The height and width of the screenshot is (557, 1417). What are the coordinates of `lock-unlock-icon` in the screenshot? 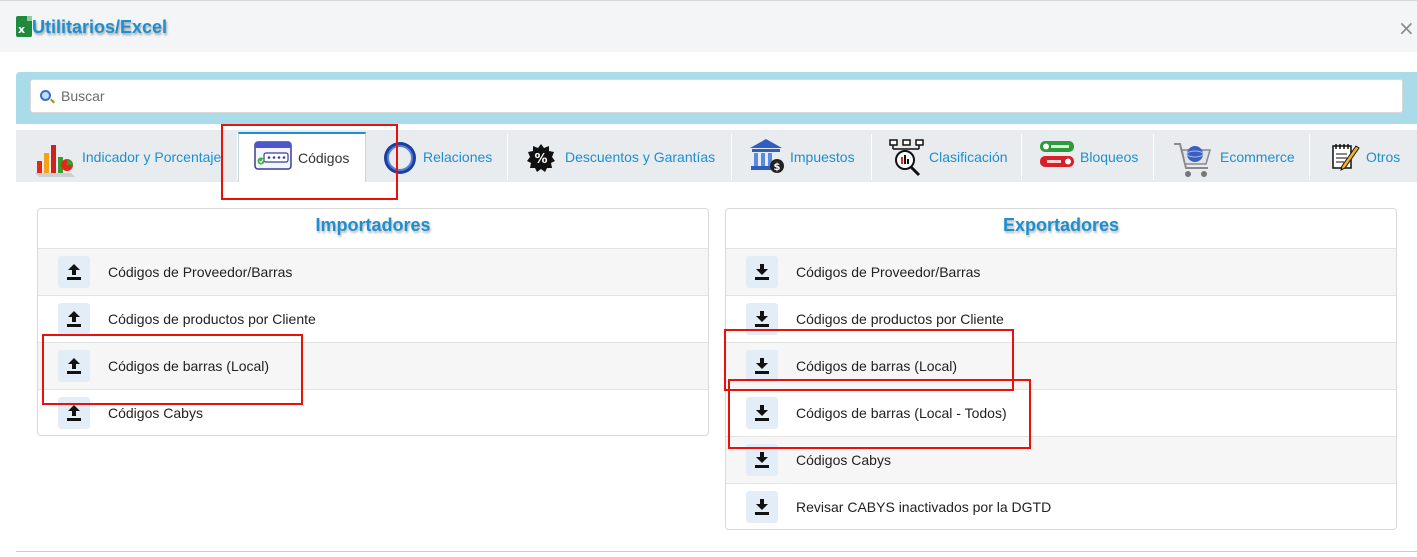 It's located at (1057, 154).